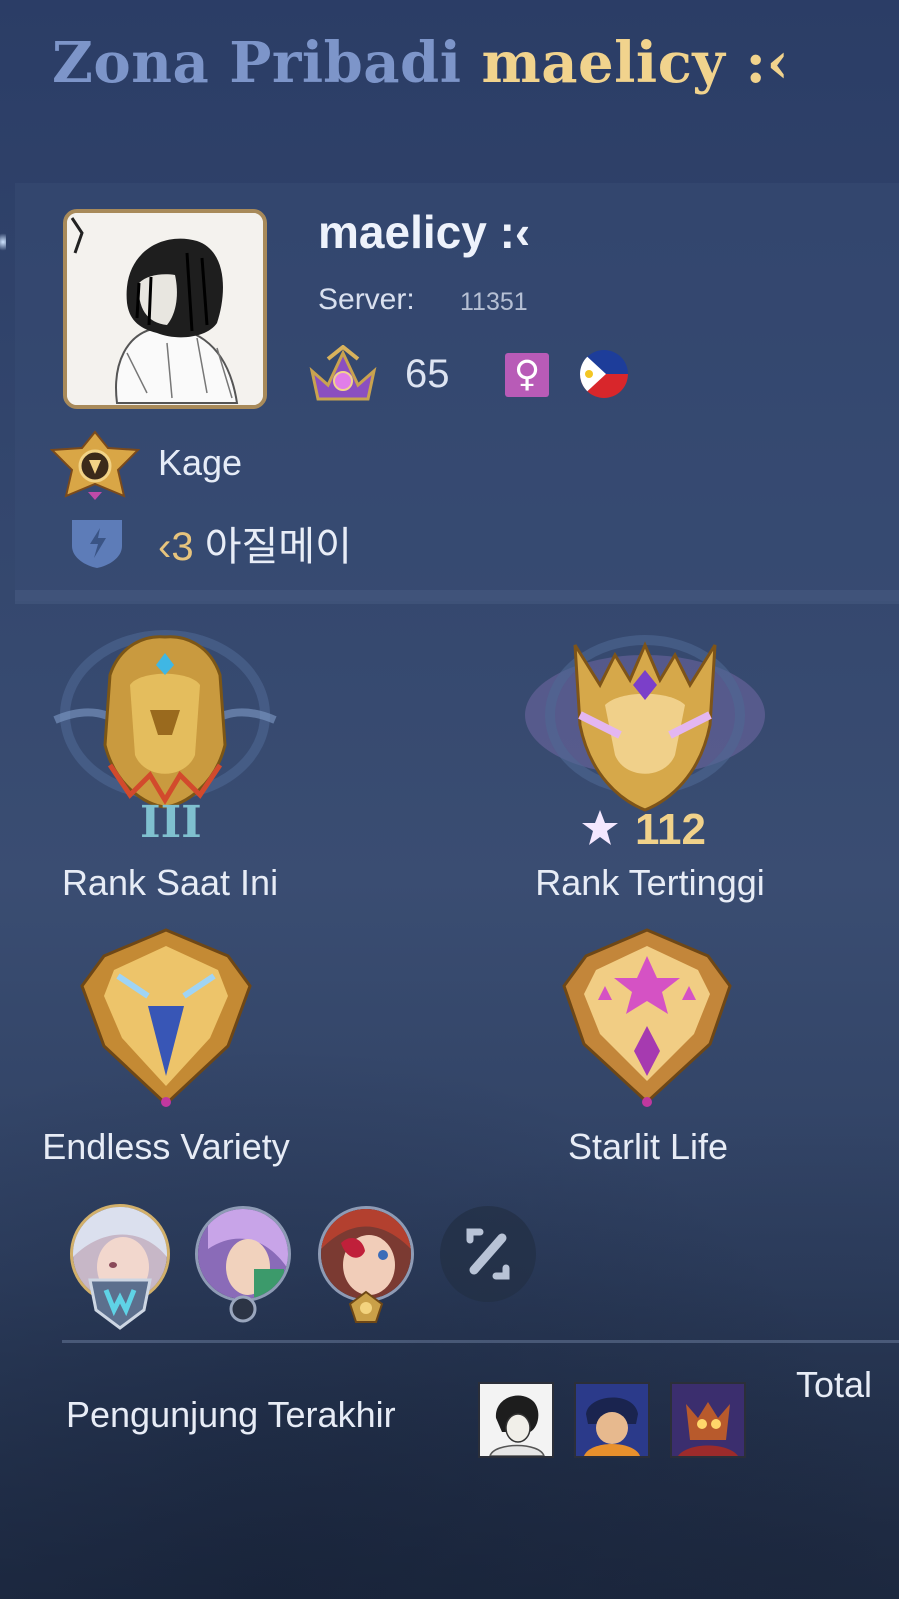 The width and height of the screenshot is (899, 1599). Describe the element at coordinates (176, 547) in the screenshot. I see `squad-prefix: ‹3` at that location.